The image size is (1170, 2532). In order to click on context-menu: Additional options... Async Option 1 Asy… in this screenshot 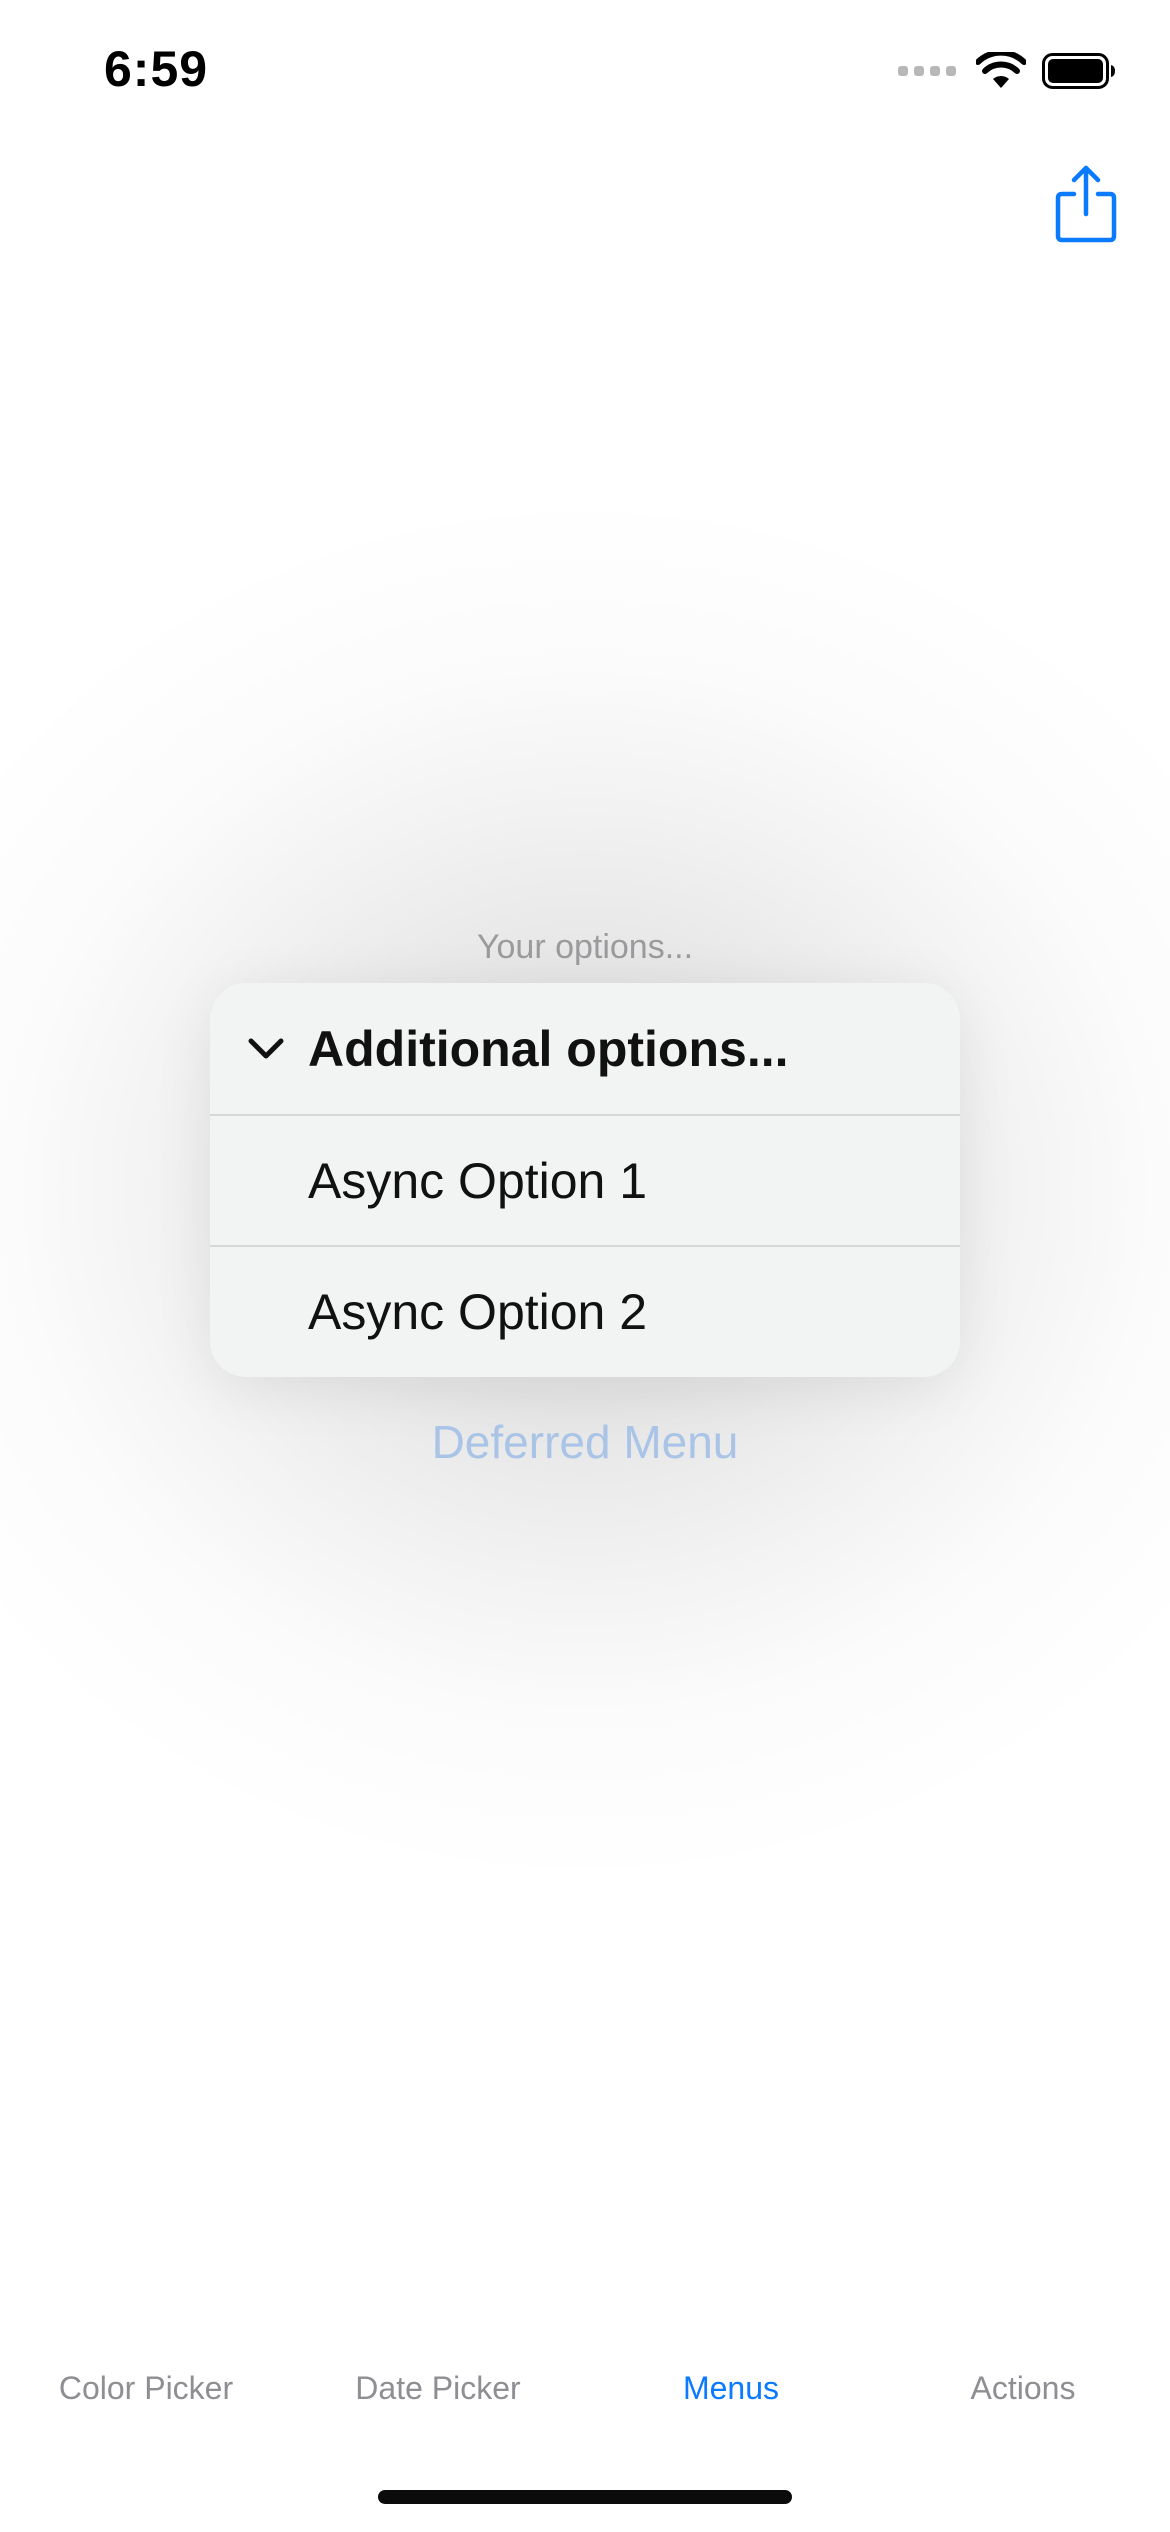, I will do `click(585, 1180)`.